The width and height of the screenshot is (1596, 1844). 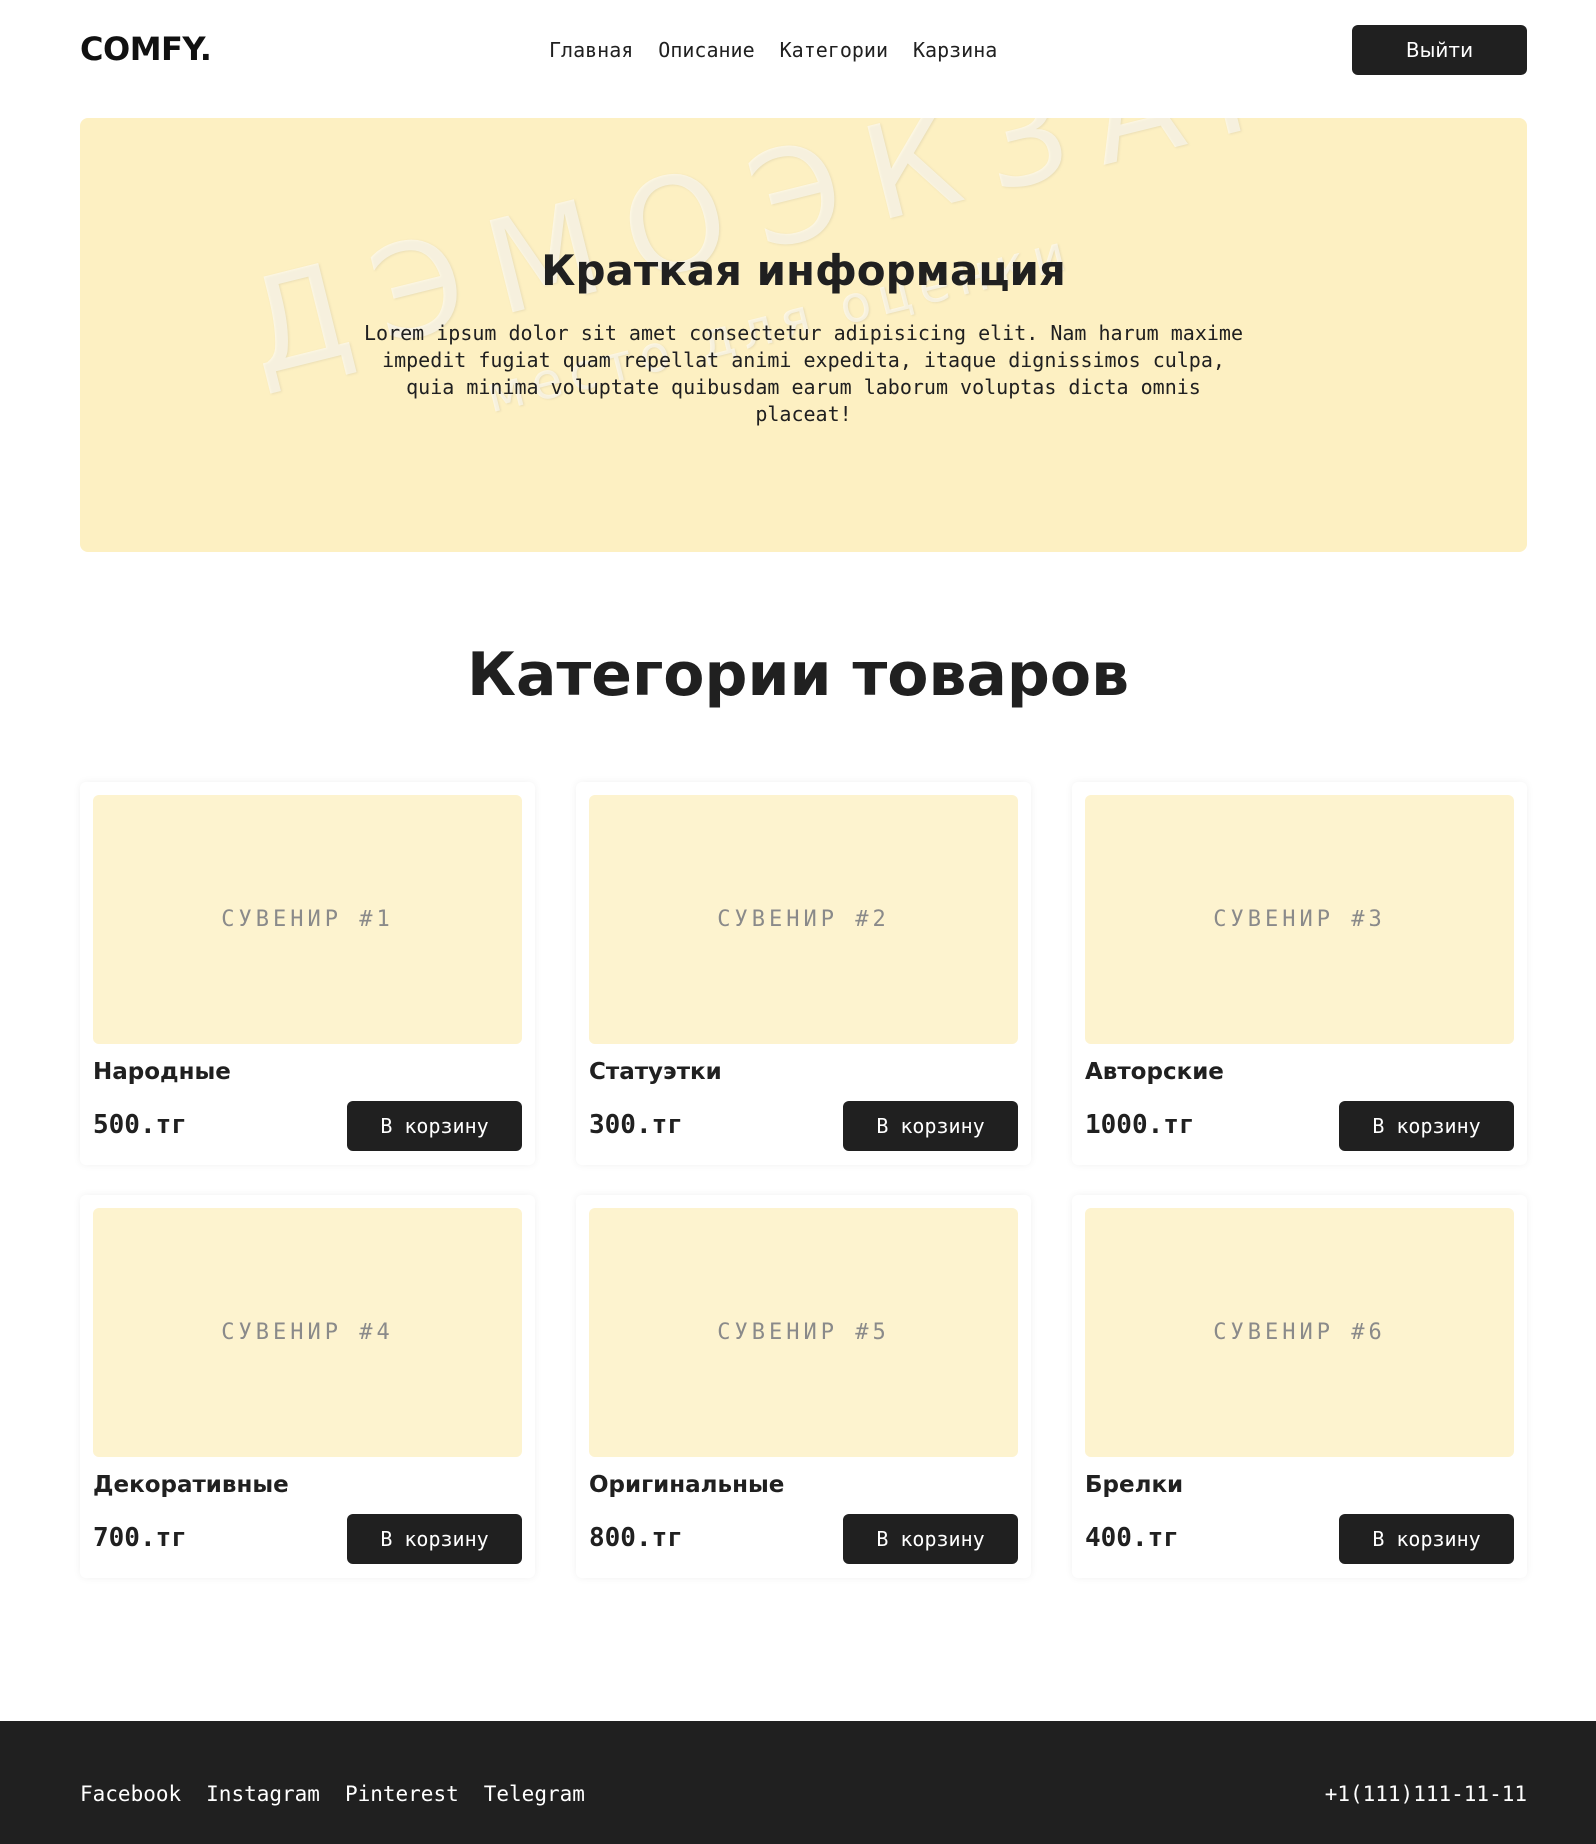 I want to click on logo: COMFY., so click(x=146, y=49).